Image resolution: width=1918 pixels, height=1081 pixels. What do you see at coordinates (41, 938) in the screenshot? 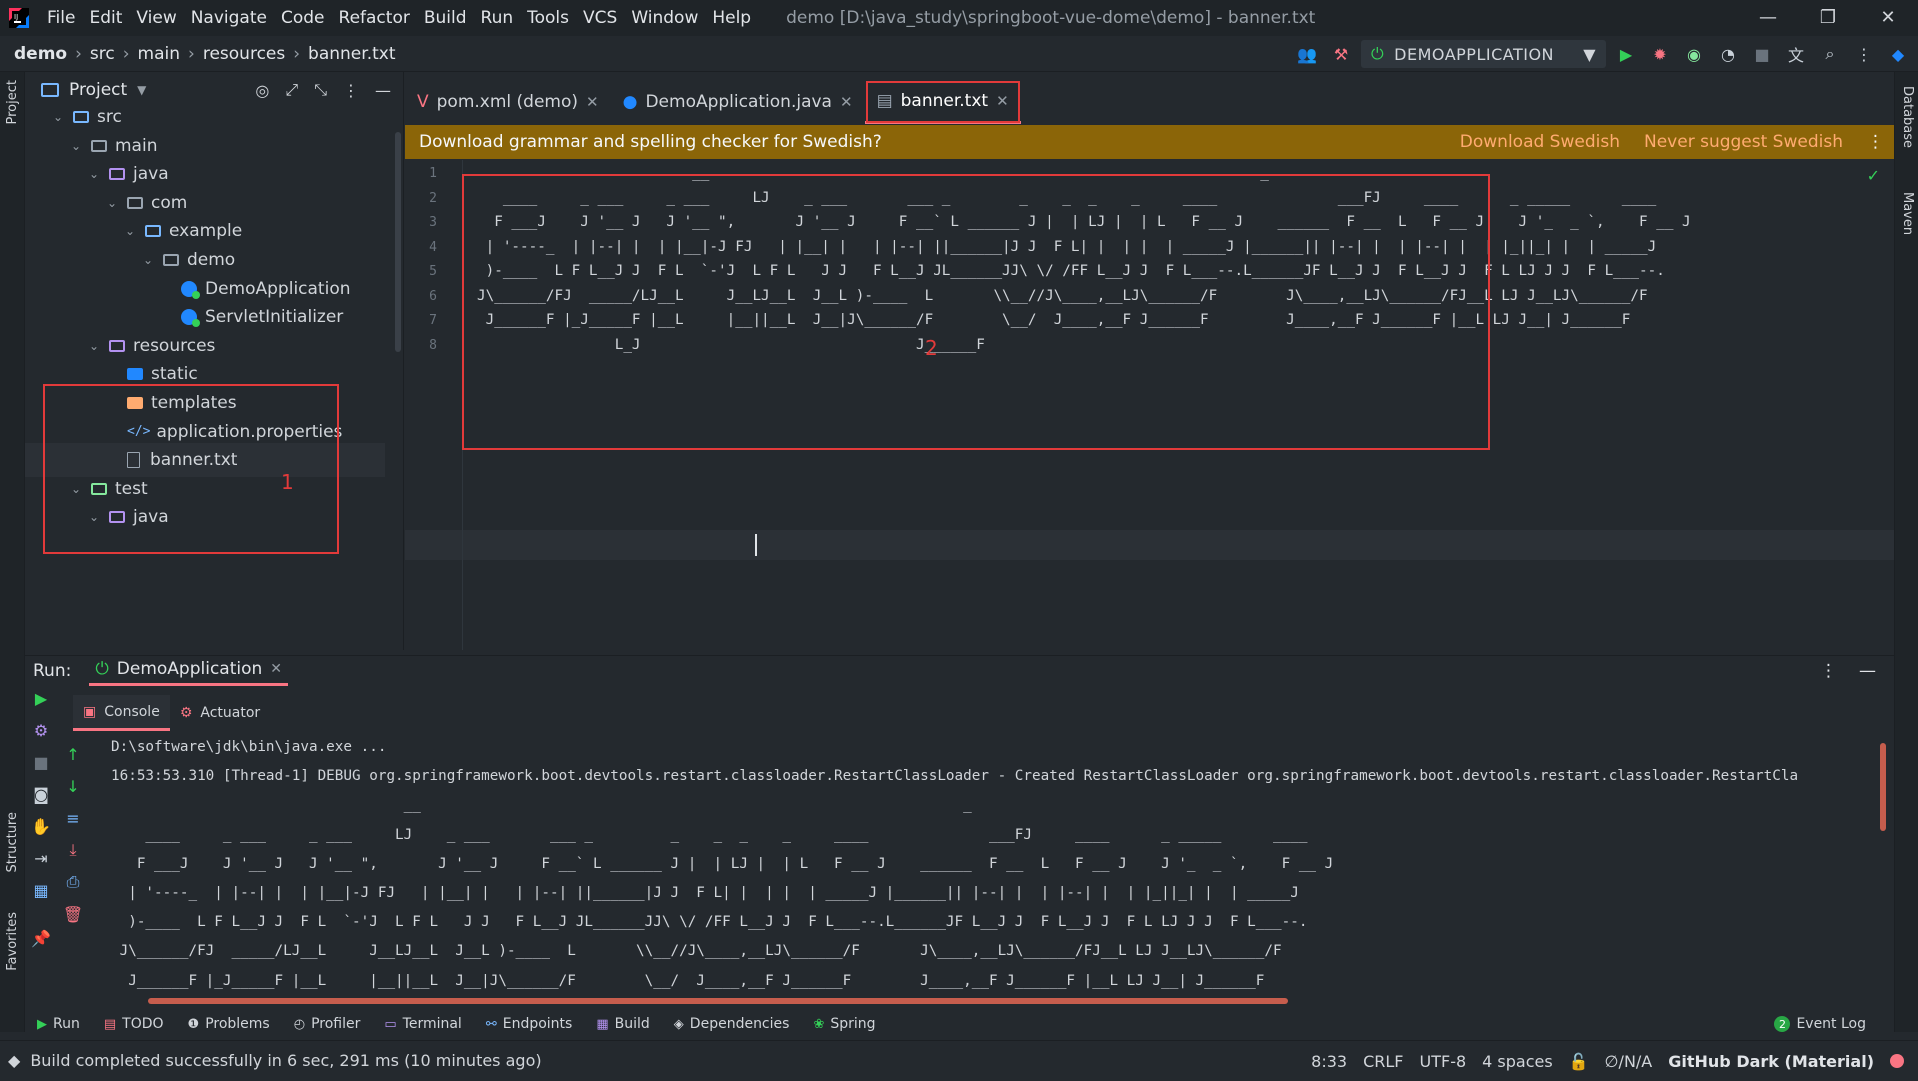
I see `pin-tab-icon: 📌` at bounding box center [41, 938].